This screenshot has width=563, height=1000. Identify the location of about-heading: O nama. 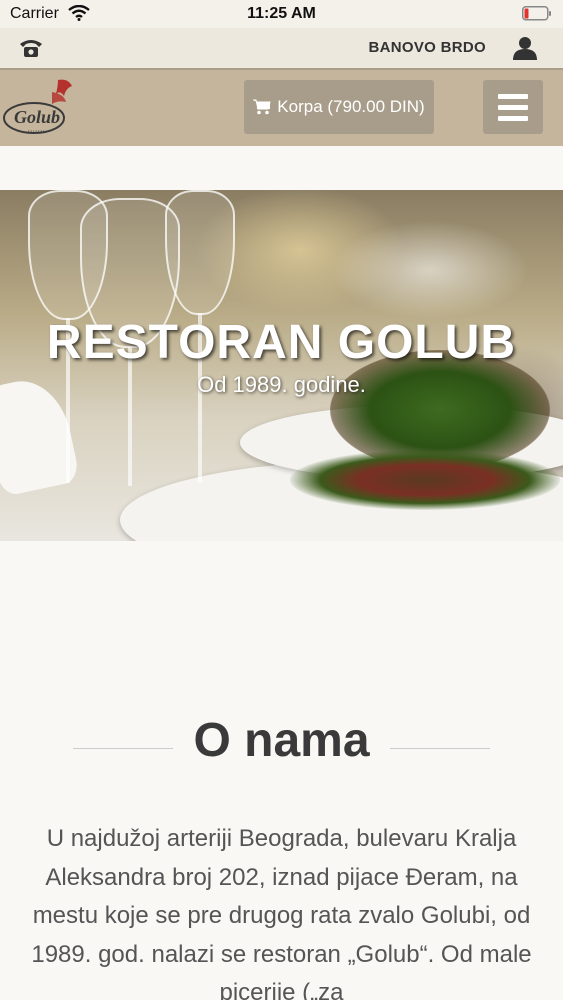
(281, 743).